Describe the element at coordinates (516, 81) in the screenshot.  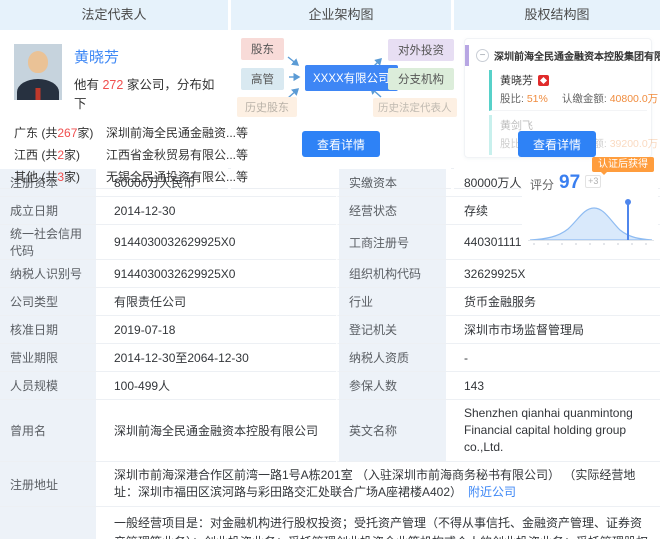
I see `shareholder-name: 黄晓芳` at that location.